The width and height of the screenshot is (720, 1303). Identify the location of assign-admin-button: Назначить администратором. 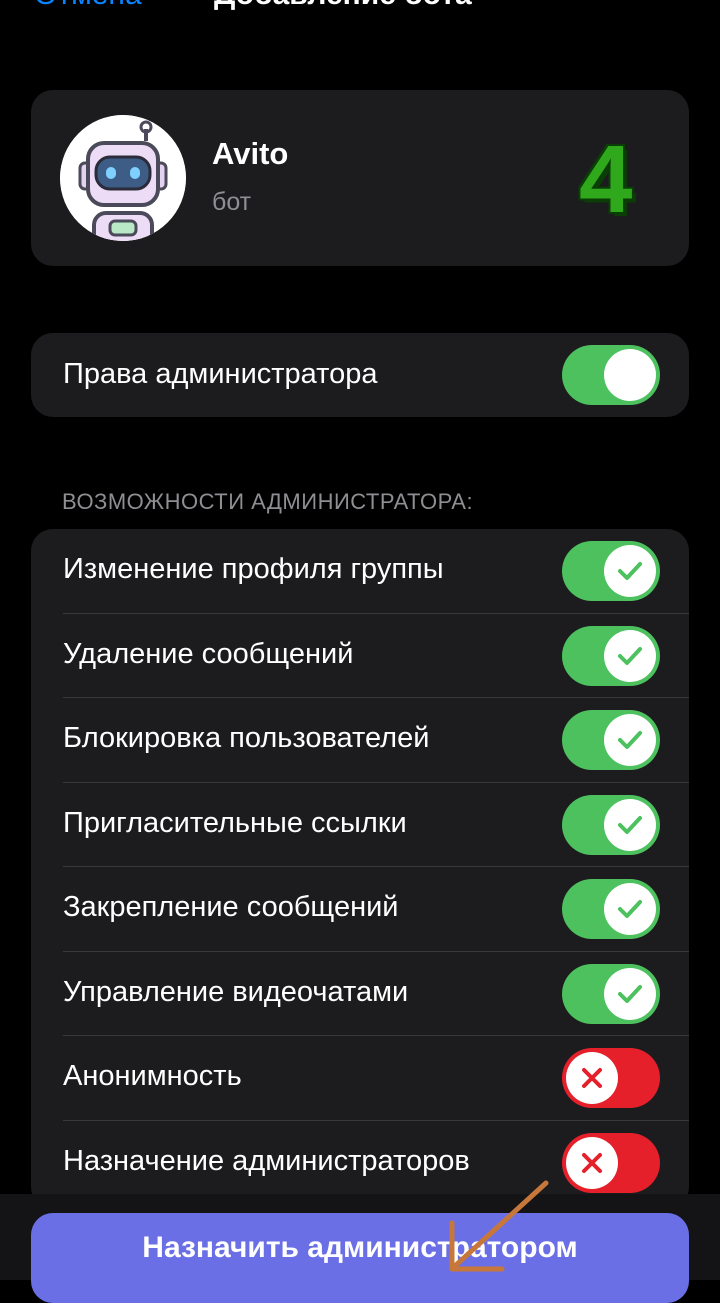
(360, 1258).